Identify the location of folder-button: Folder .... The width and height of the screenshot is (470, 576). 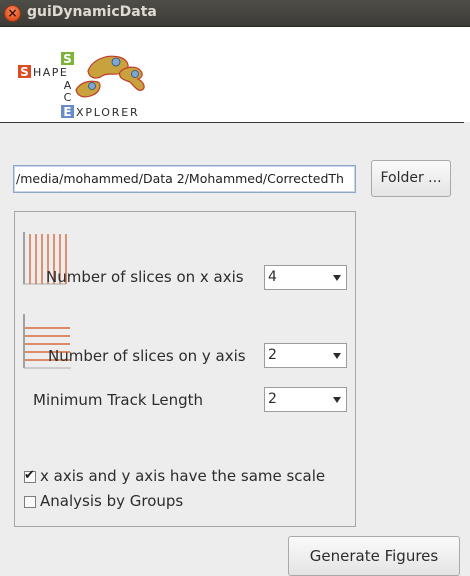
(411, 178).